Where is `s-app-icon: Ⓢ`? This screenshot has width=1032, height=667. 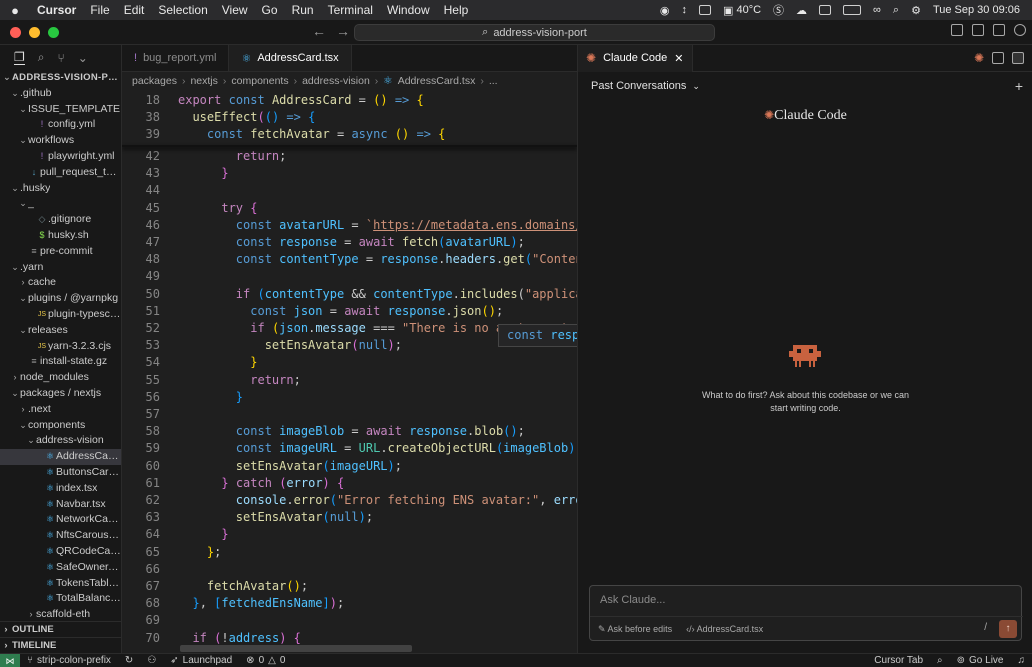 s-app-icon: Ⓢ is located at coordinates (778, 10).